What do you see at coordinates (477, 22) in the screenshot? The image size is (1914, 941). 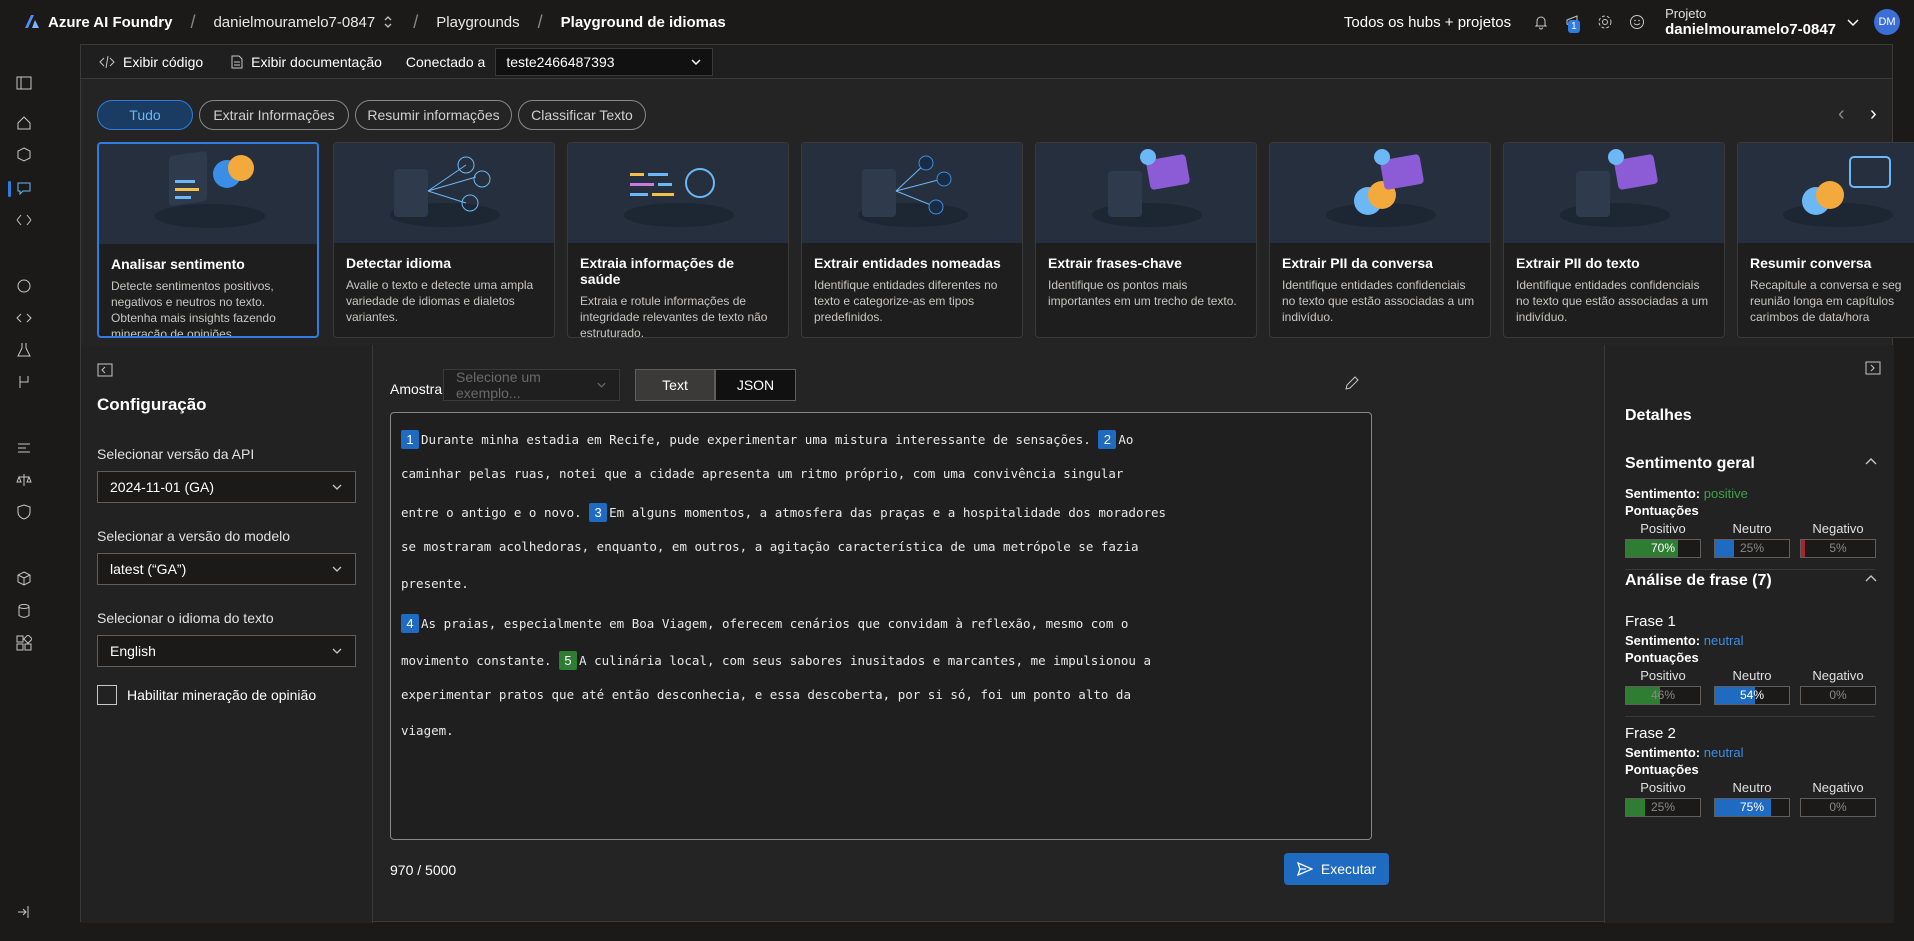 I see `breadcrumb-playgrounds: Playgrounds` at bounding box center [477, 22].